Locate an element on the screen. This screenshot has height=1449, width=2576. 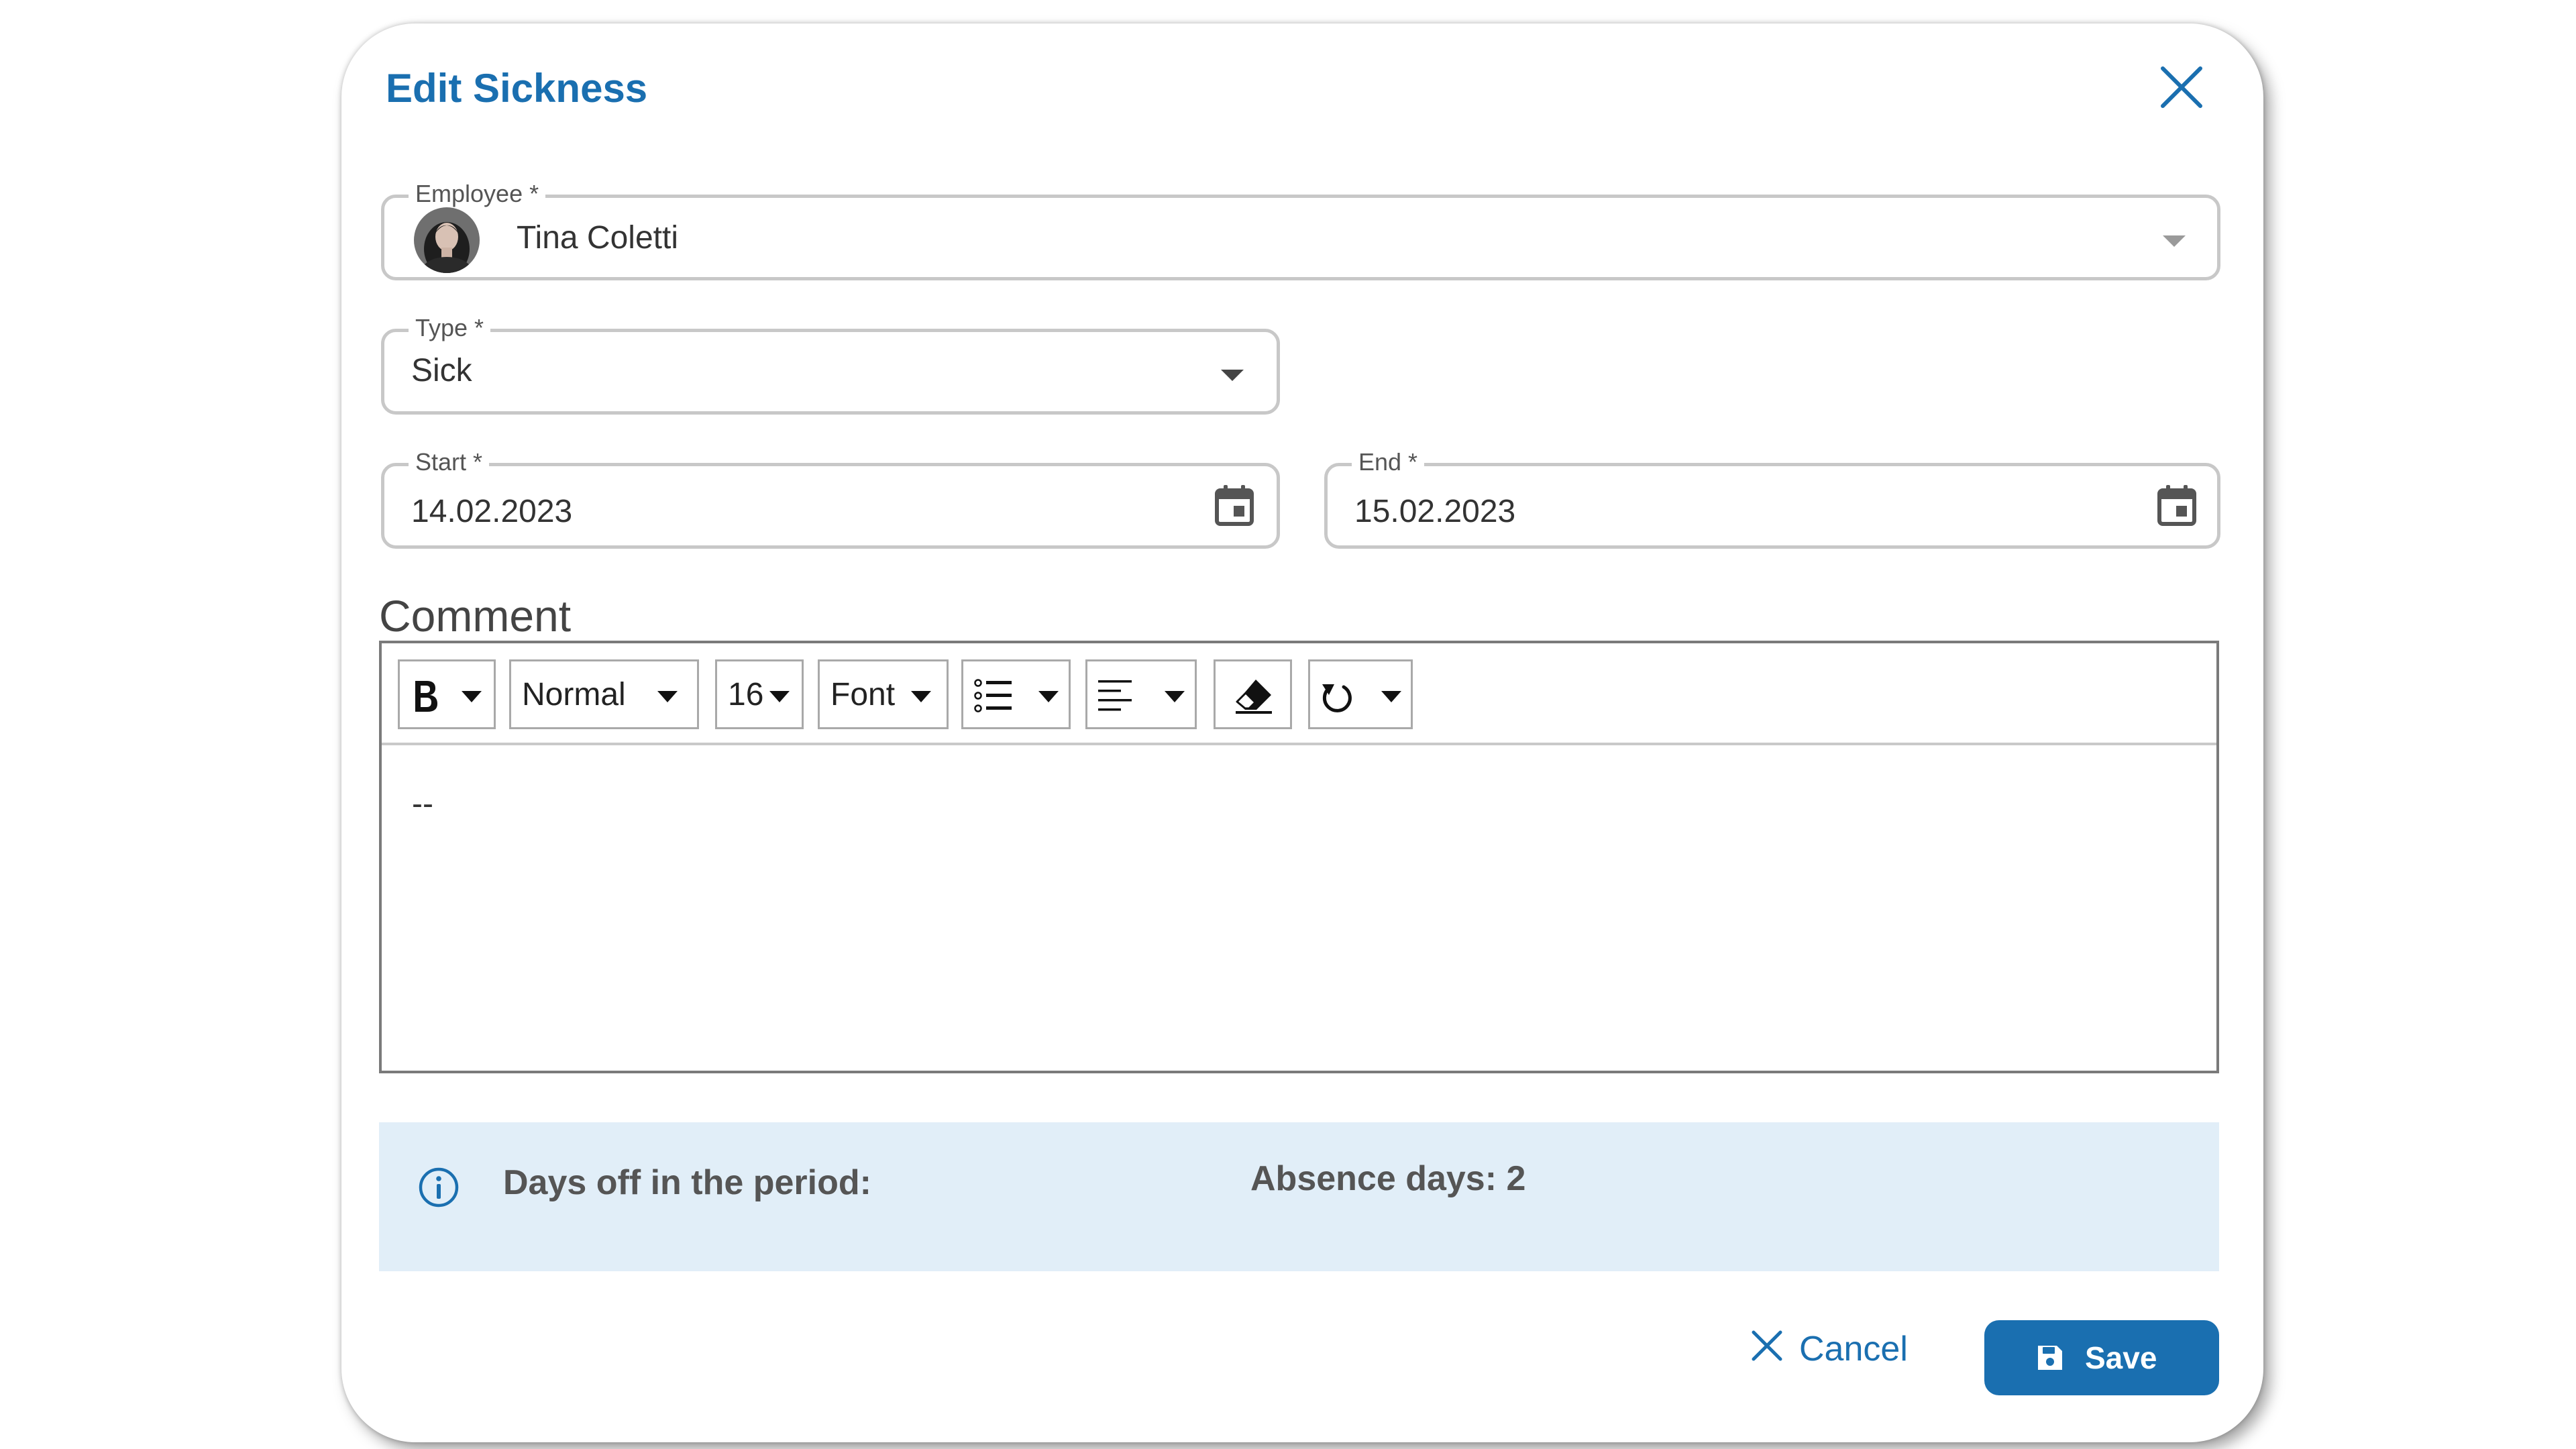
undo-icon is located at coordinates (1337, 698).